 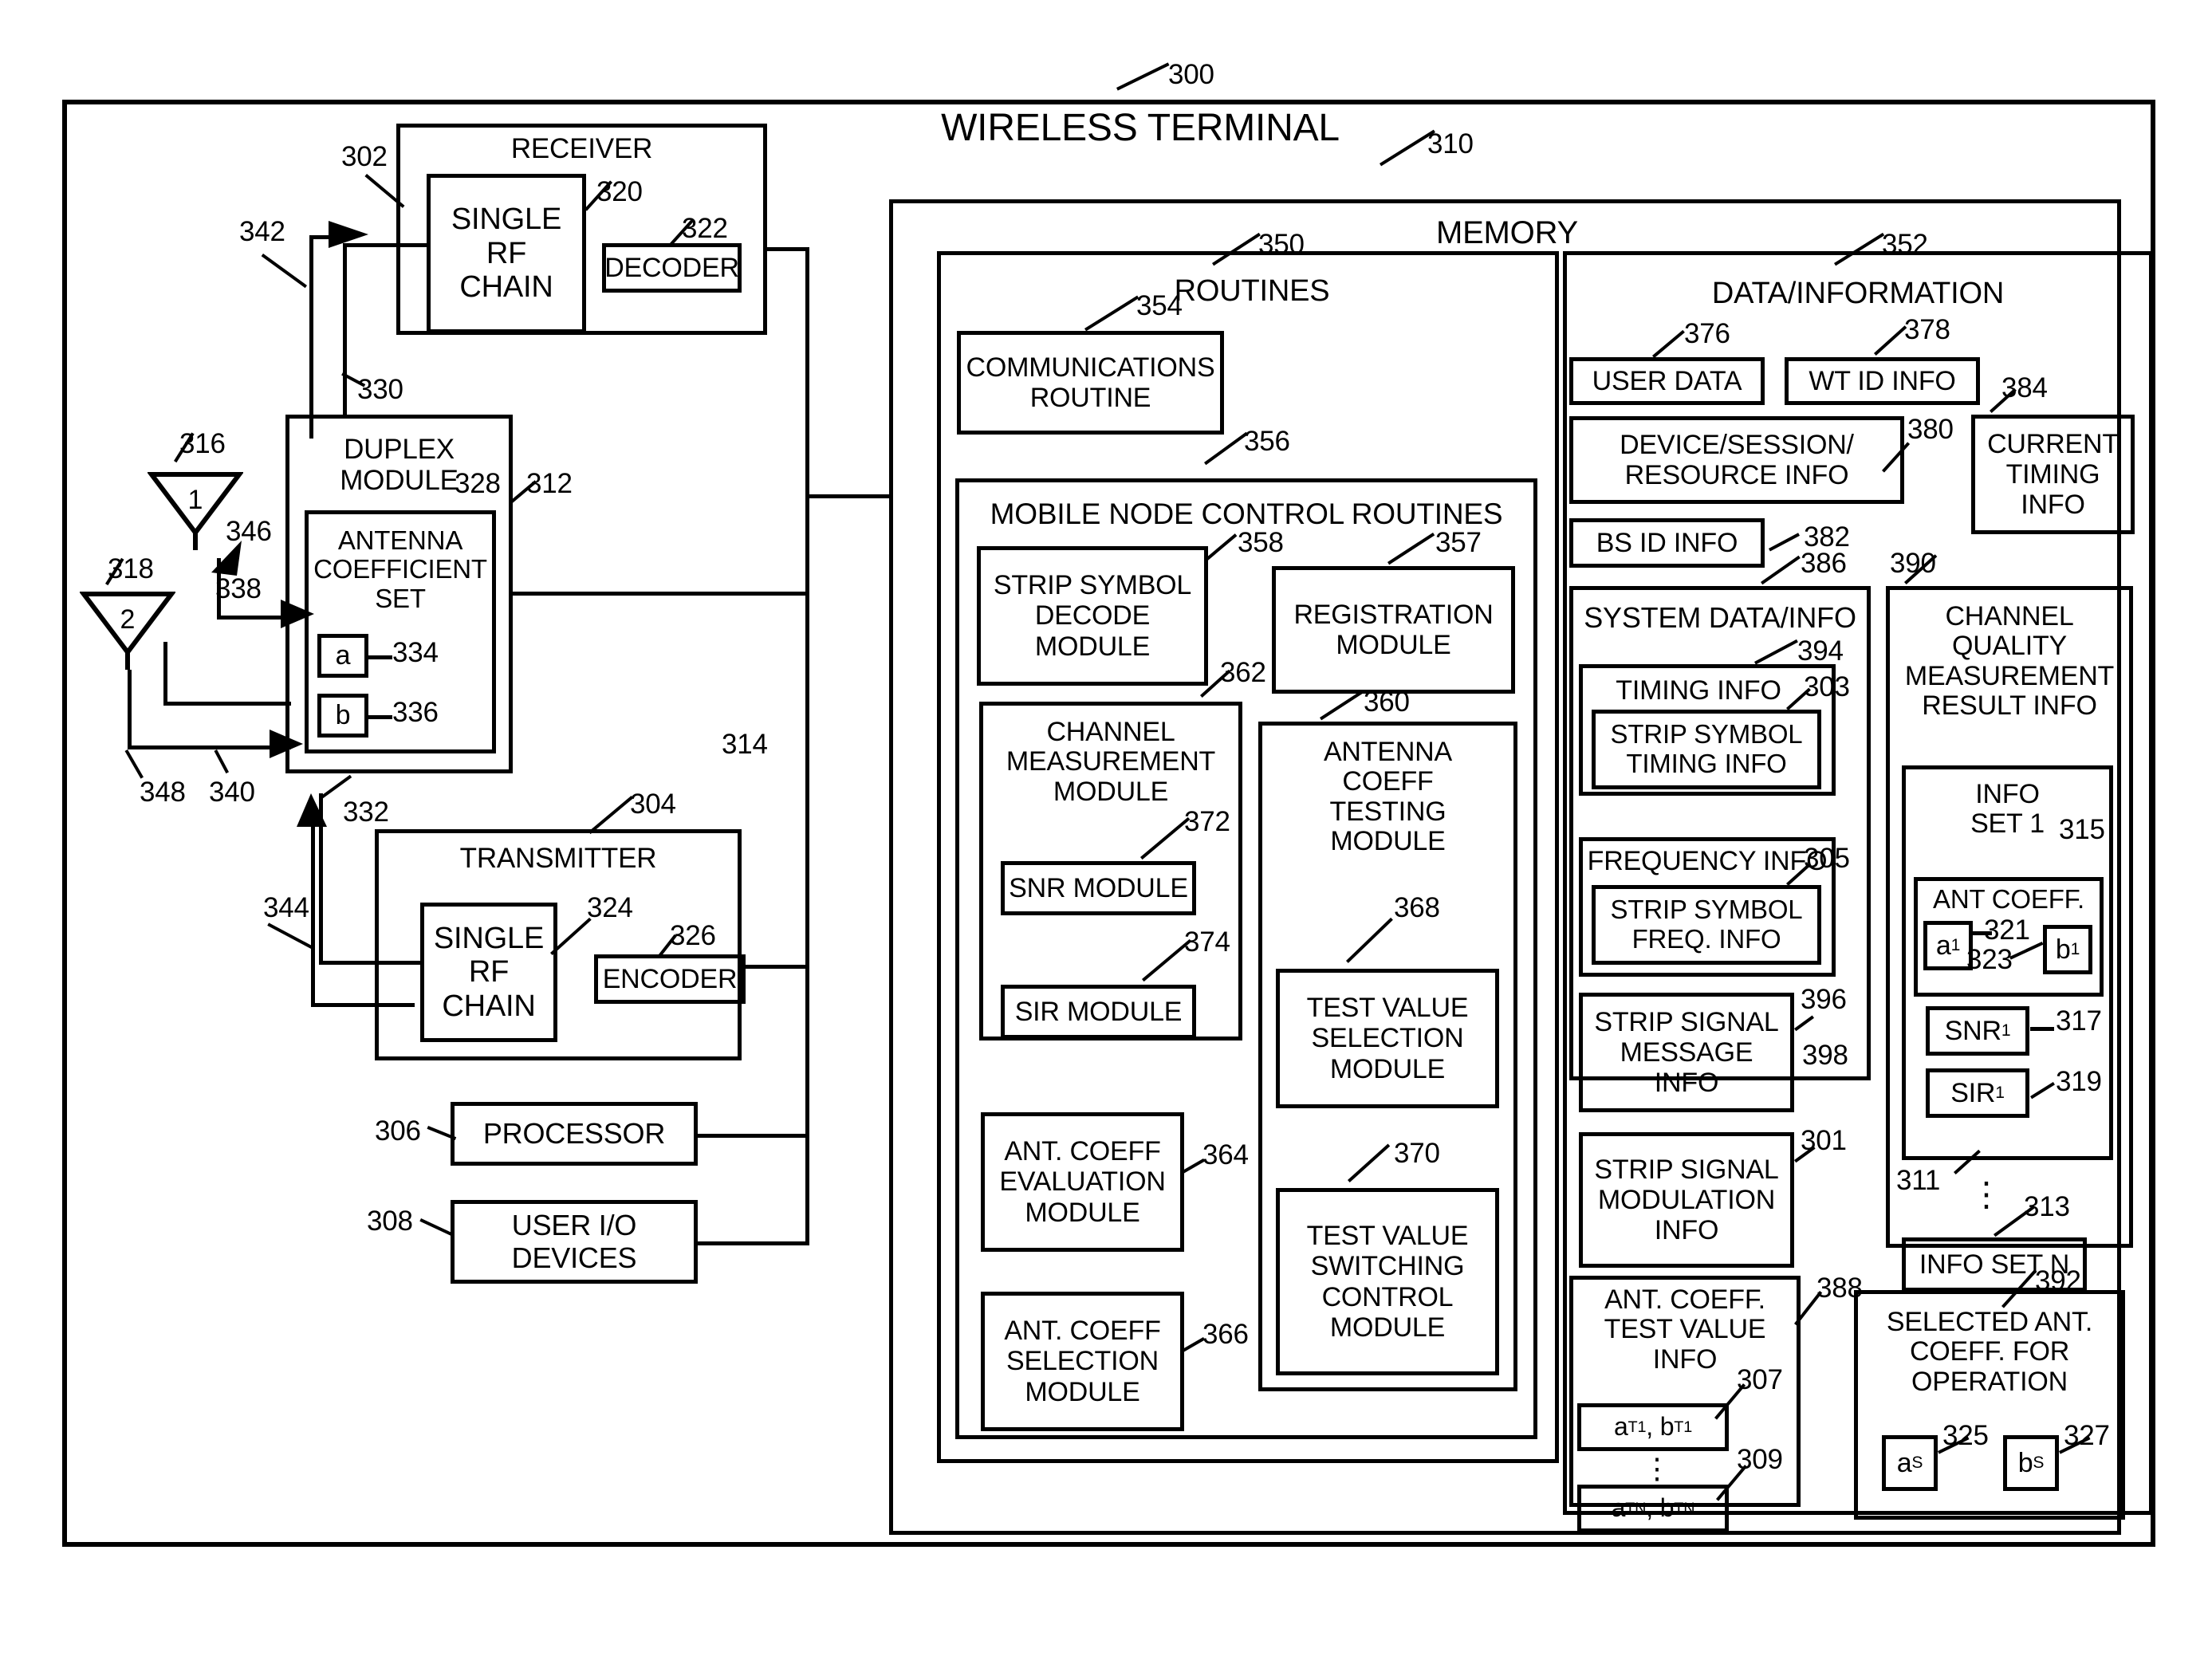 What do you see at coordinates (1820, 651) in the screenshot?
I see `timing-info-ref: 394` at bounding box center [1820, 651].